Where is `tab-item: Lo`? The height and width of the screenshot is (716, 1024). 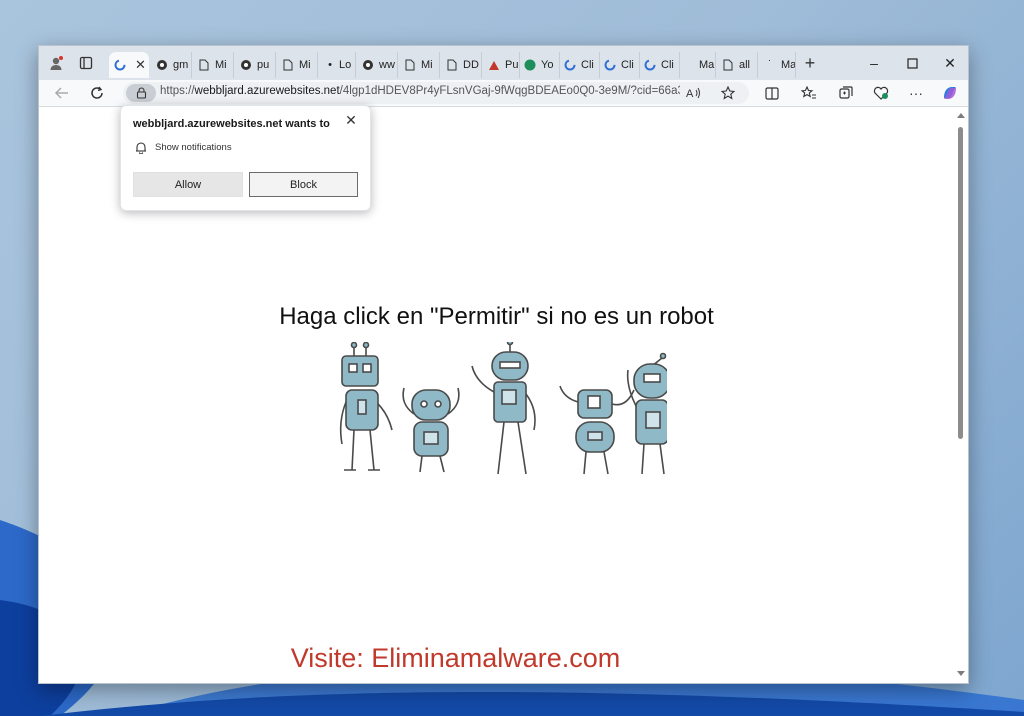 tab-item: Lo is located at coordinates (347, 65).